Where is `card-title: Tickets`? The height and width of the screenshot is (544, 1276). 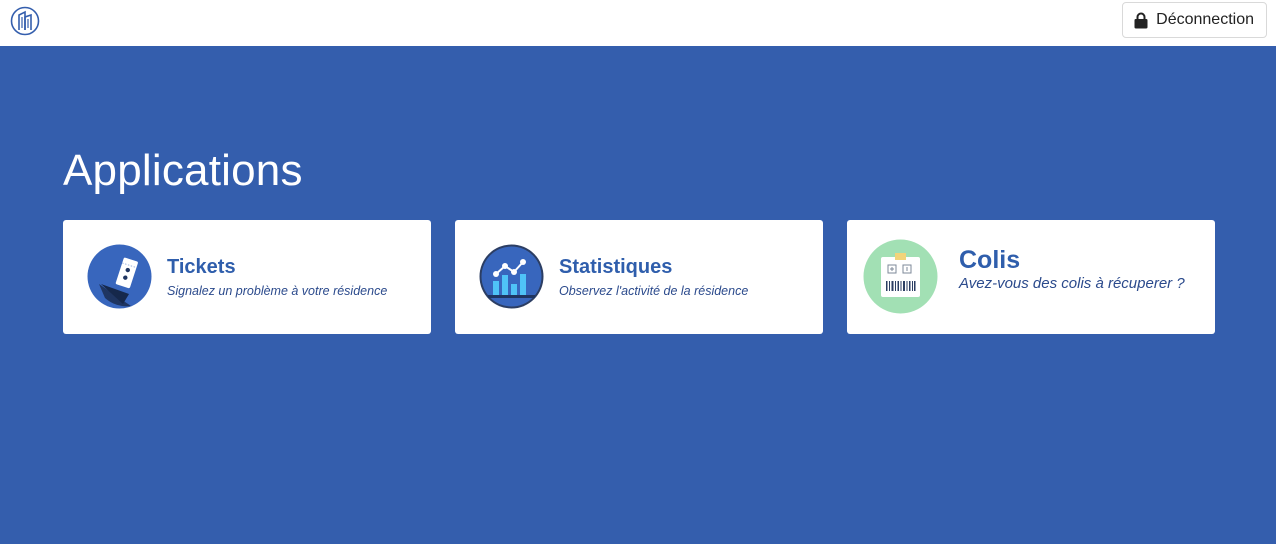
card-title: Tickets is located at coordinates (201, 267).